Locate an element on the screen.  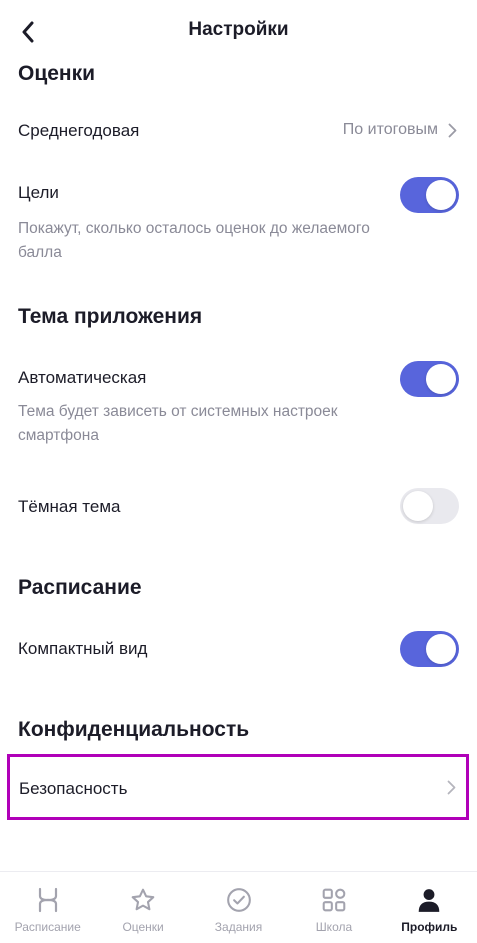
header: Настройки is located at coordinates (238, 31).